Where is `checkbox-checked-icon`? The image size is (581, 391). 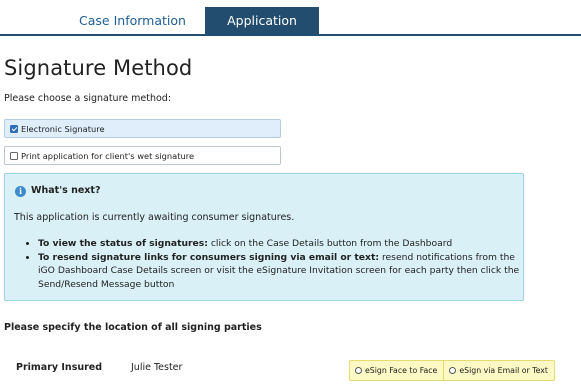
checkbox-checked-icon is located at coordinates (14, 128).